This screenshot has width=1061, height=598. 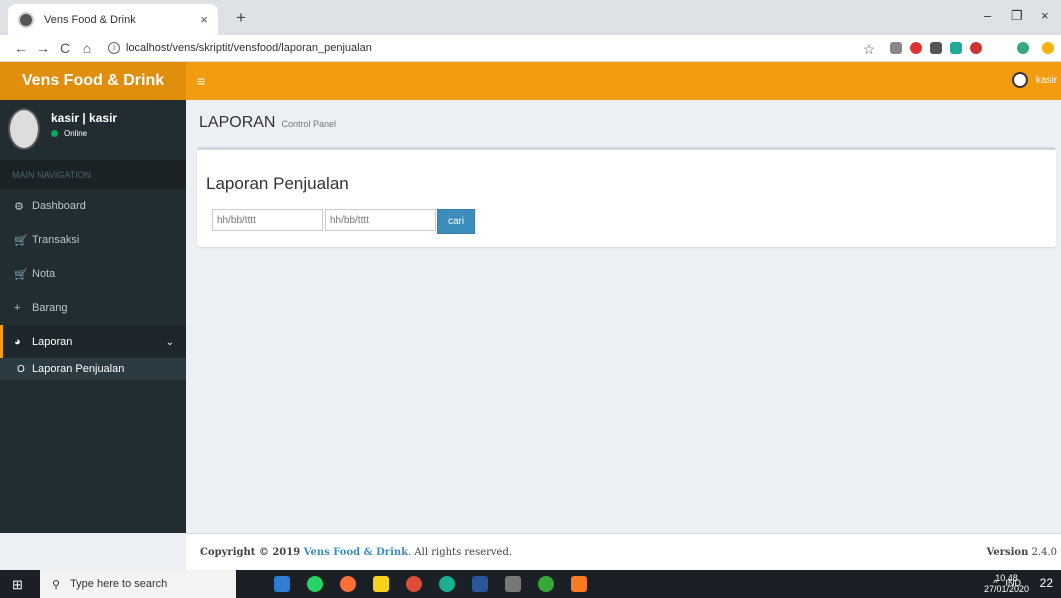 What do you see at coordinates (987, 15) in the screenshot?
I see `minimize-button: –` at bounding box center [987, 15].